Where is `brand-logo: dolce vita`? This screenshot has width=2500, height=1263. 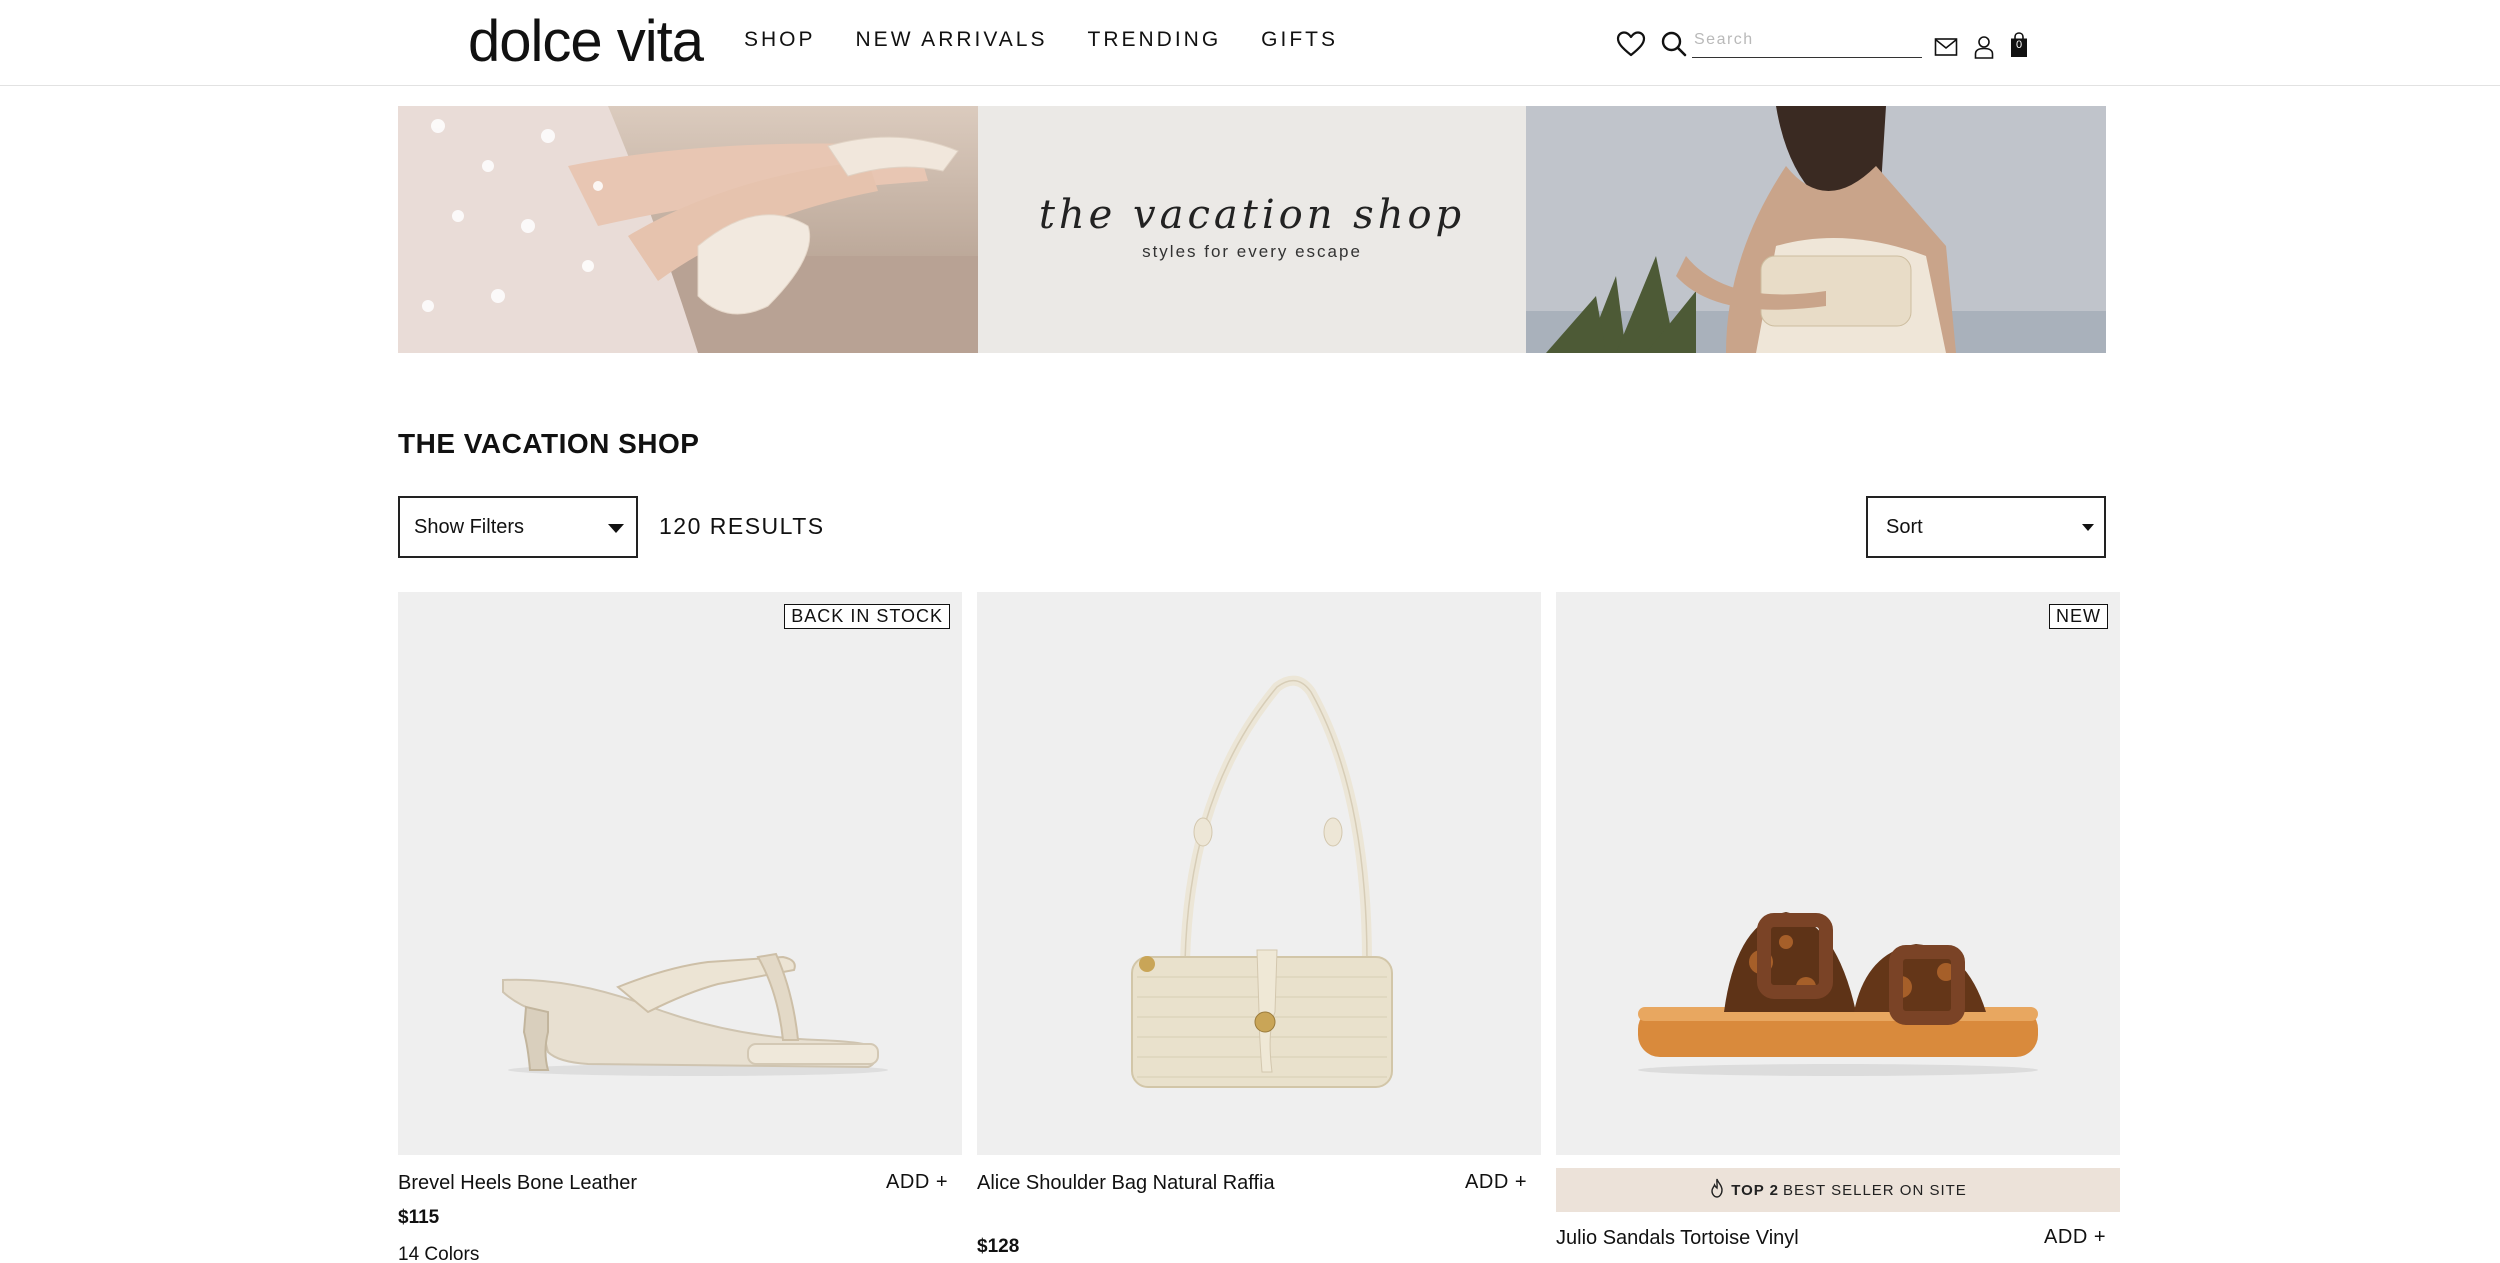
brand-logo: dolce vita is located at coordinates (586, 41).